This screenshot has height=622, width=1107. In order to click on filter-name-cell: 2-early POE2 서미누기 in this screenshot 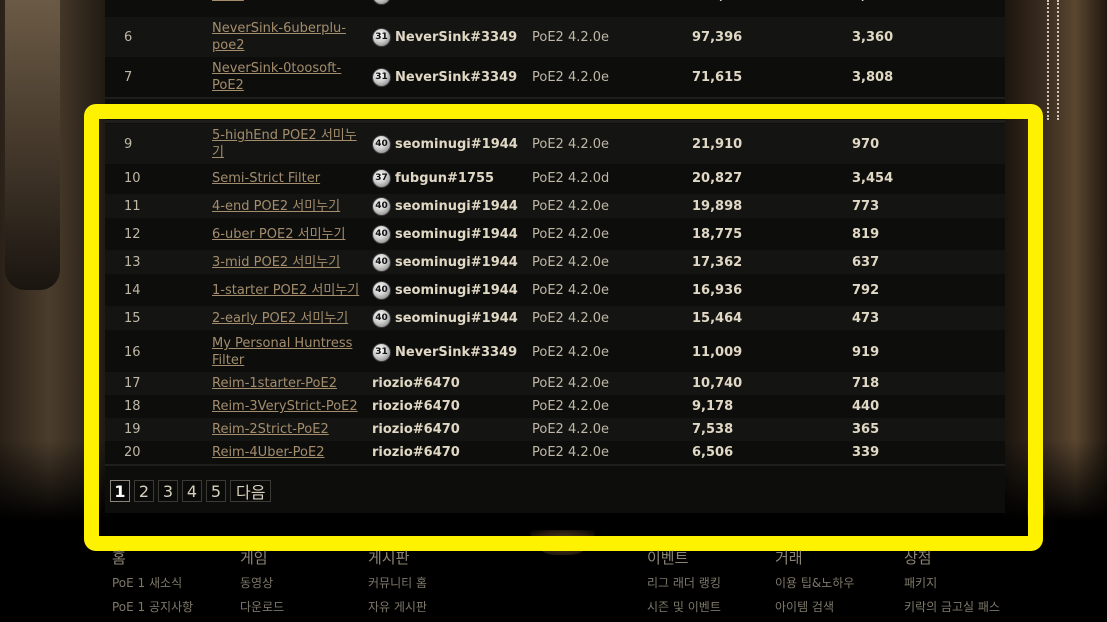, I will do `click(287, 318)`.